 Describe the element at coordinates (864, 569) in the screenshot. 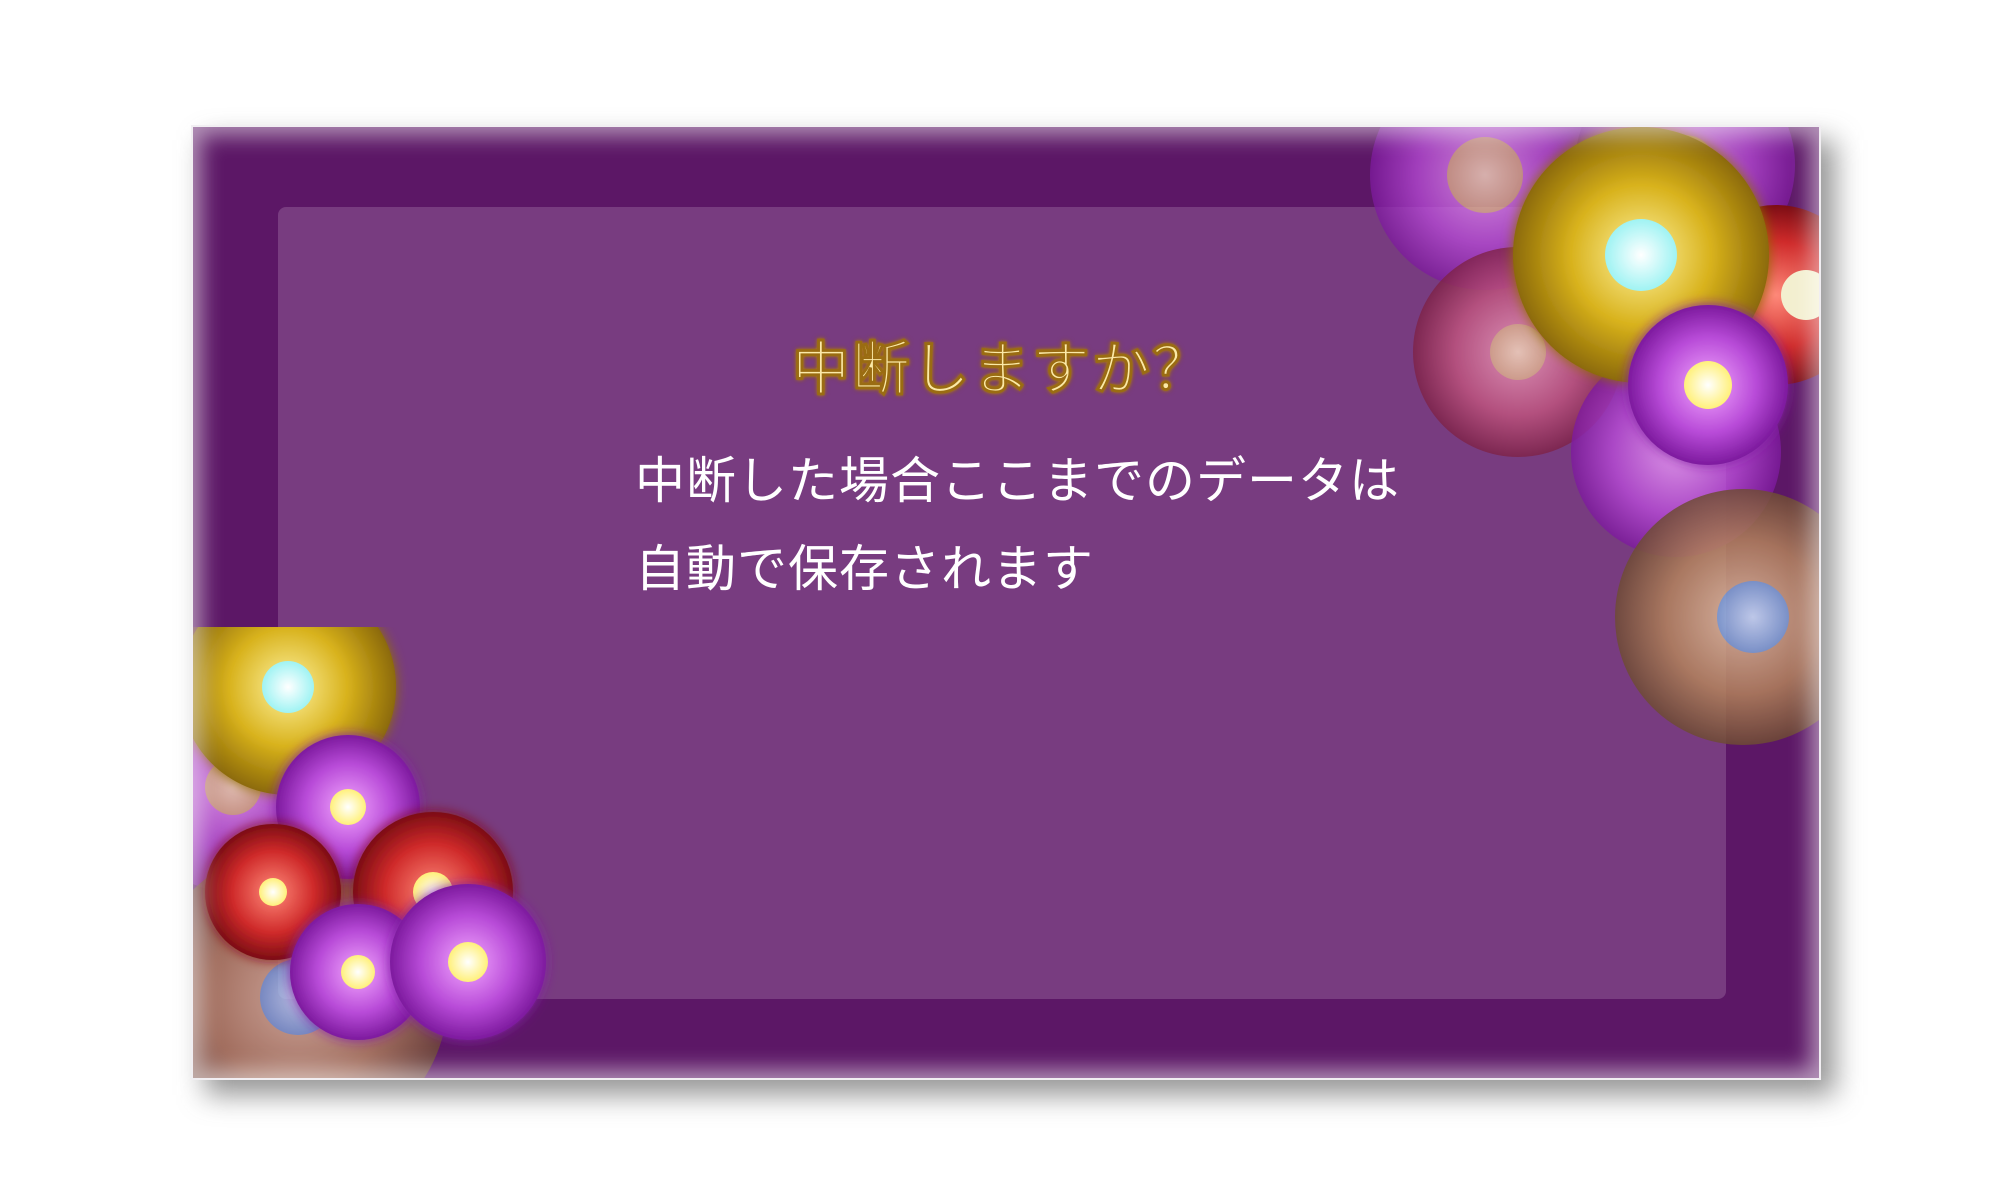

I see `dialog-message-line-2: 自動で保存されます` at that location.